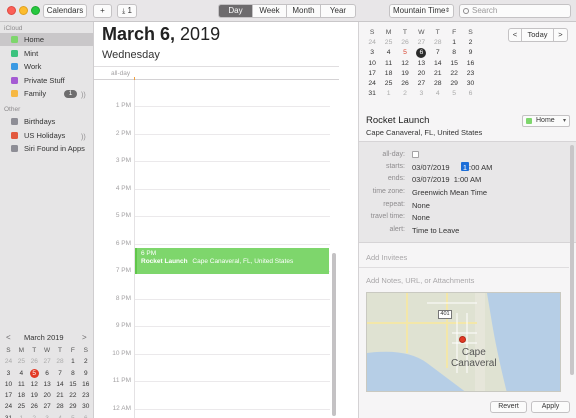  Describe the element at coordinates (421, 11) in the screenshot. I see `timezone-popup: Mountain Time ⇕` at that location.